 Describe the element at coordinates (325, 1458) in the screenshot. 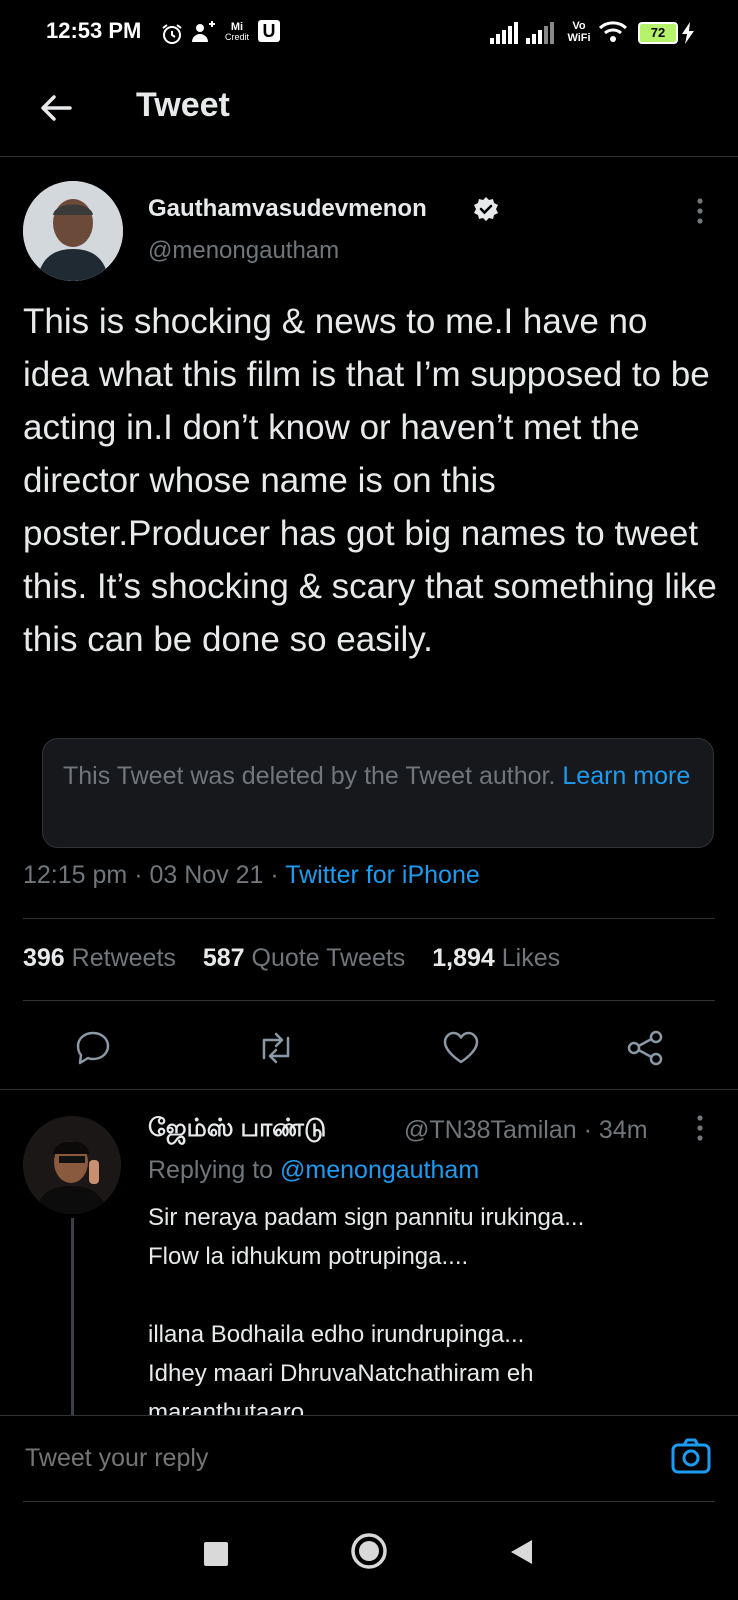

I see `reply-input` at that location.